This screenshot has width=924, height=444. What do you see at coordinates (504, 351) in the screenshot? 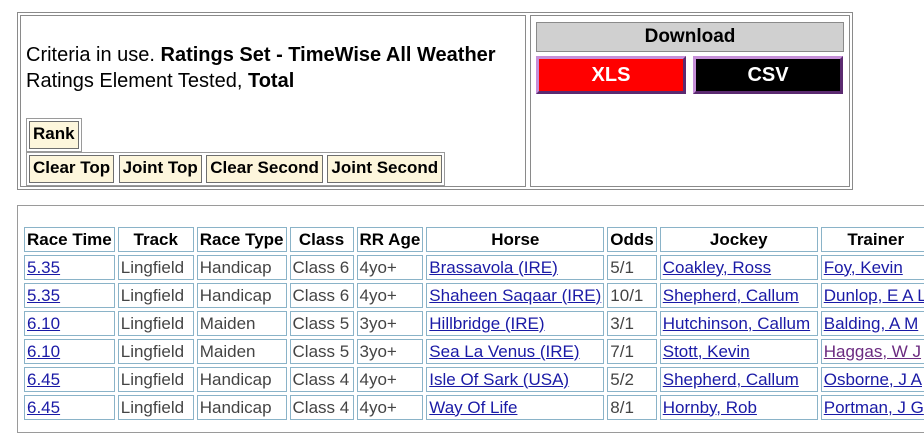
I see `horse-link: Sea La Venus (IRE)` at bounding box center [504, 351].